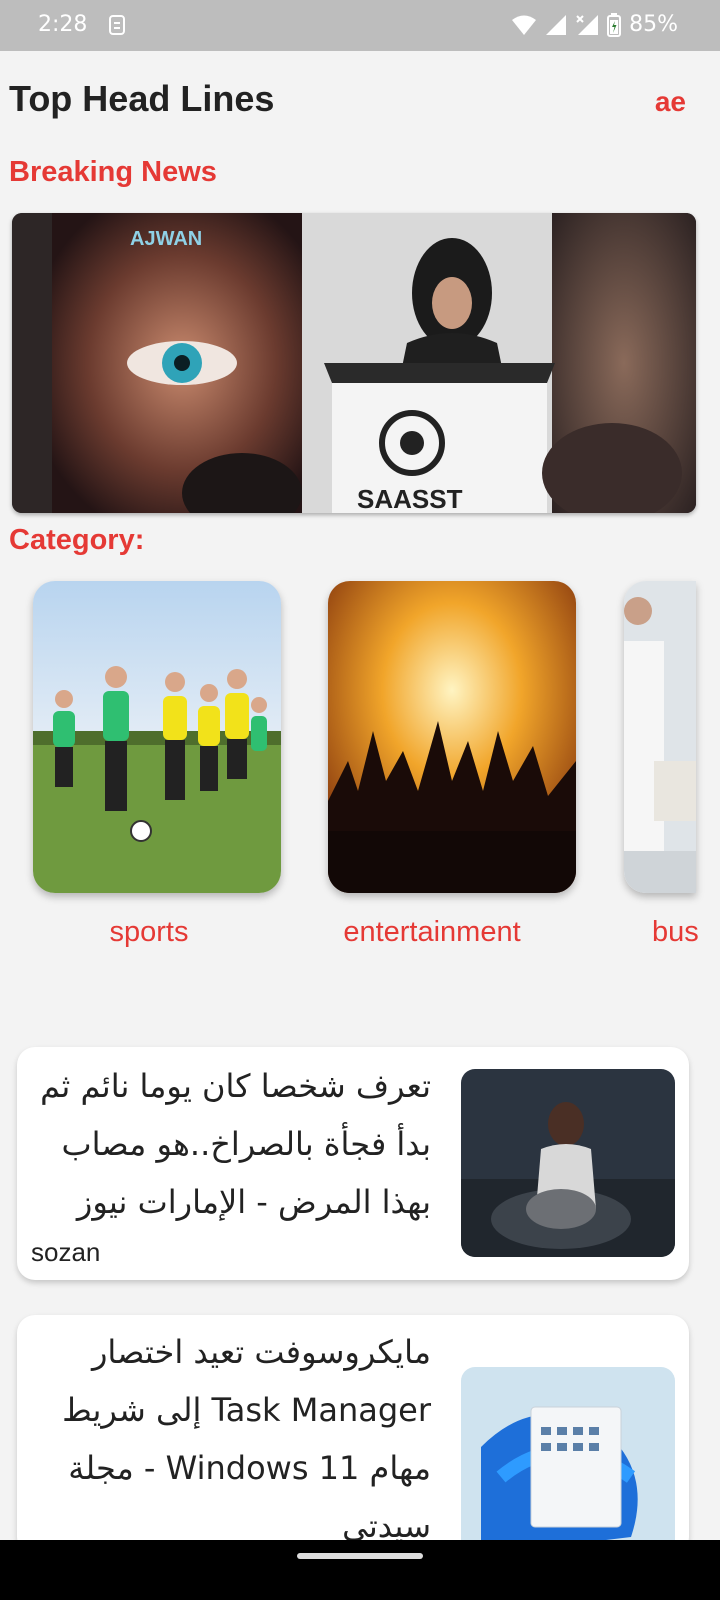  Describe the element at coordinates (686, 932) in the screenshot. I see `category-label-business: bus` at that location.